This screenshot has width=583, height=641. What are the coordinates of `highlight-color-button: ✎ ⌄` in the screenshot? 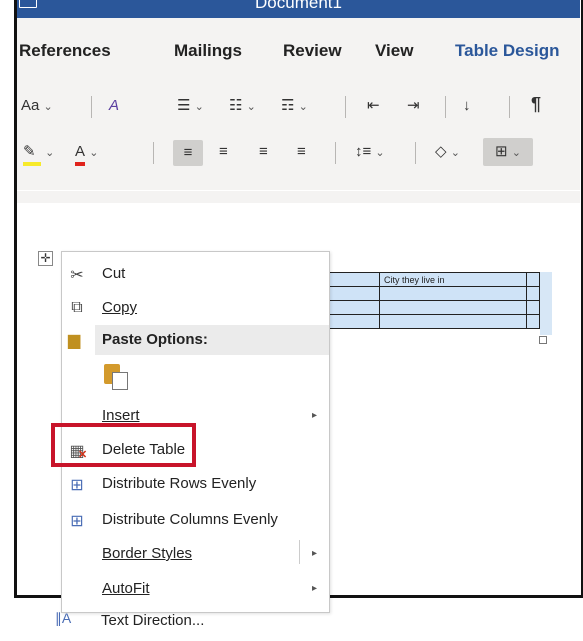 It's located at (38, 154).